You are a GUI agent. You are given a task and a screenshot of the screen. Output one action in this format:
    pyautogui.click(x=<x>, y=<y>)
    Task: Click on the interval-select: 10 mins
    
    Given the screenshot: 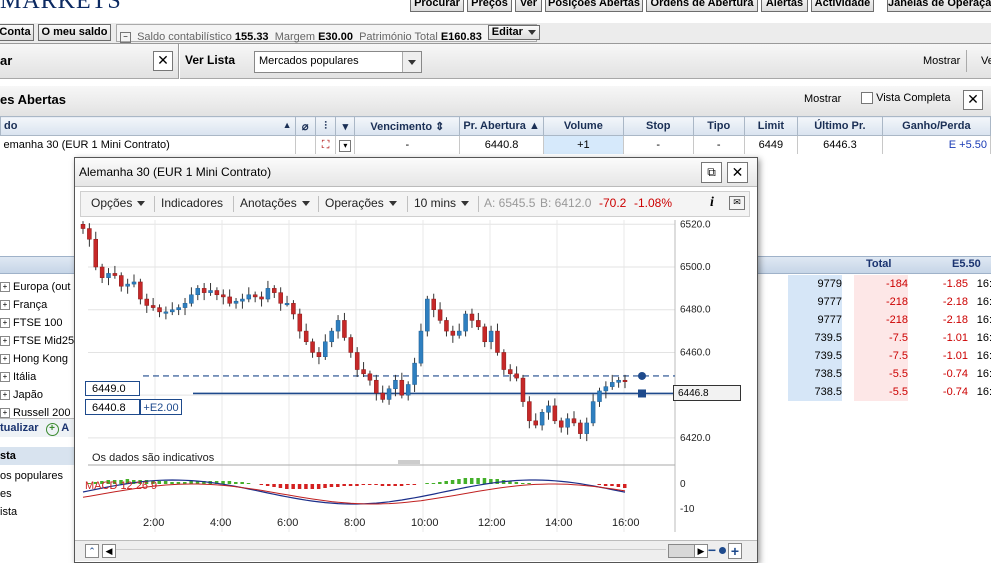 What is the action you would take?
    pyautogui.click(x=442, y=203)
    